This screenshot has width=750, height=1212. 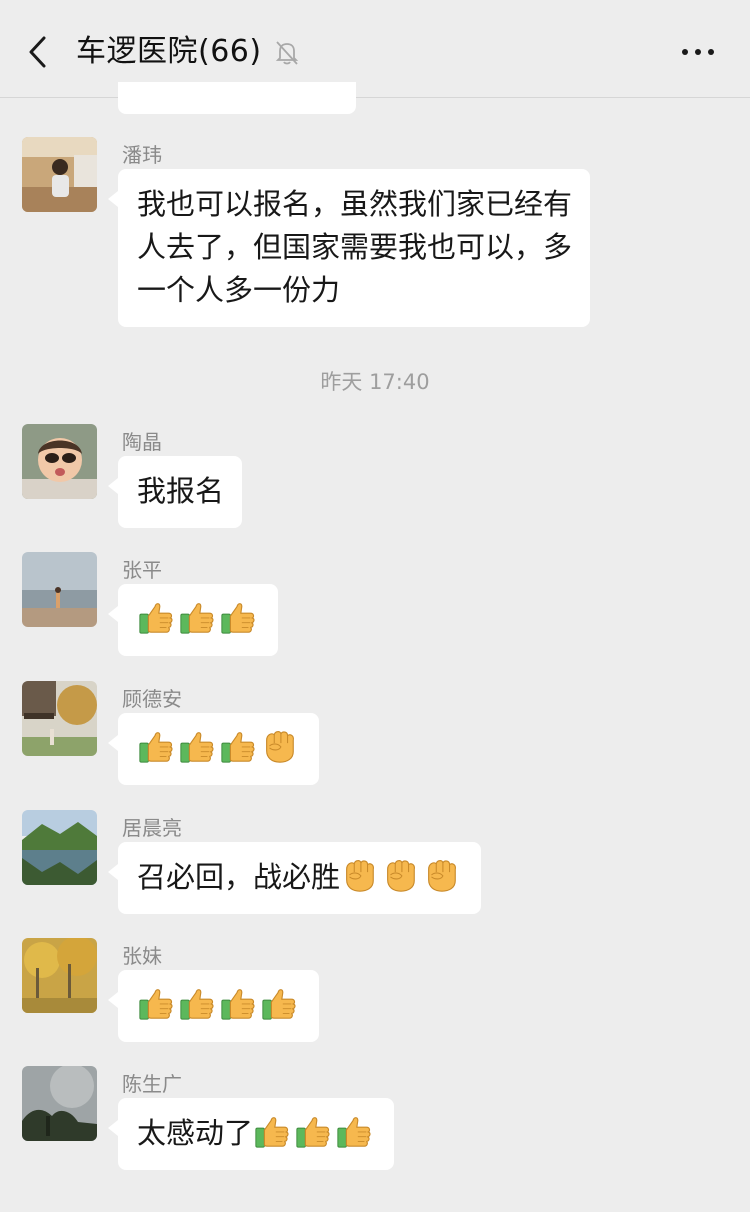 What do you see at coordinates (142, 155) in the screenshot?
I see `sender-name: 潘玮` at bounding box center [142, 155].